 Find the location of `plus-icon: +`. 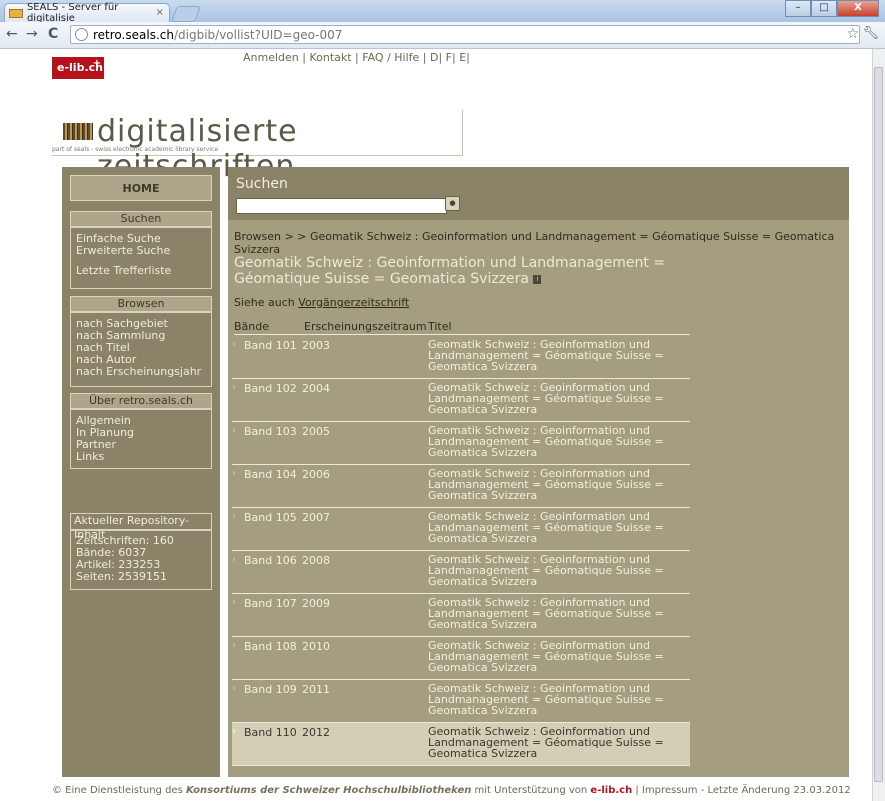

plus-icon: + is located at coordinates (96, 63).